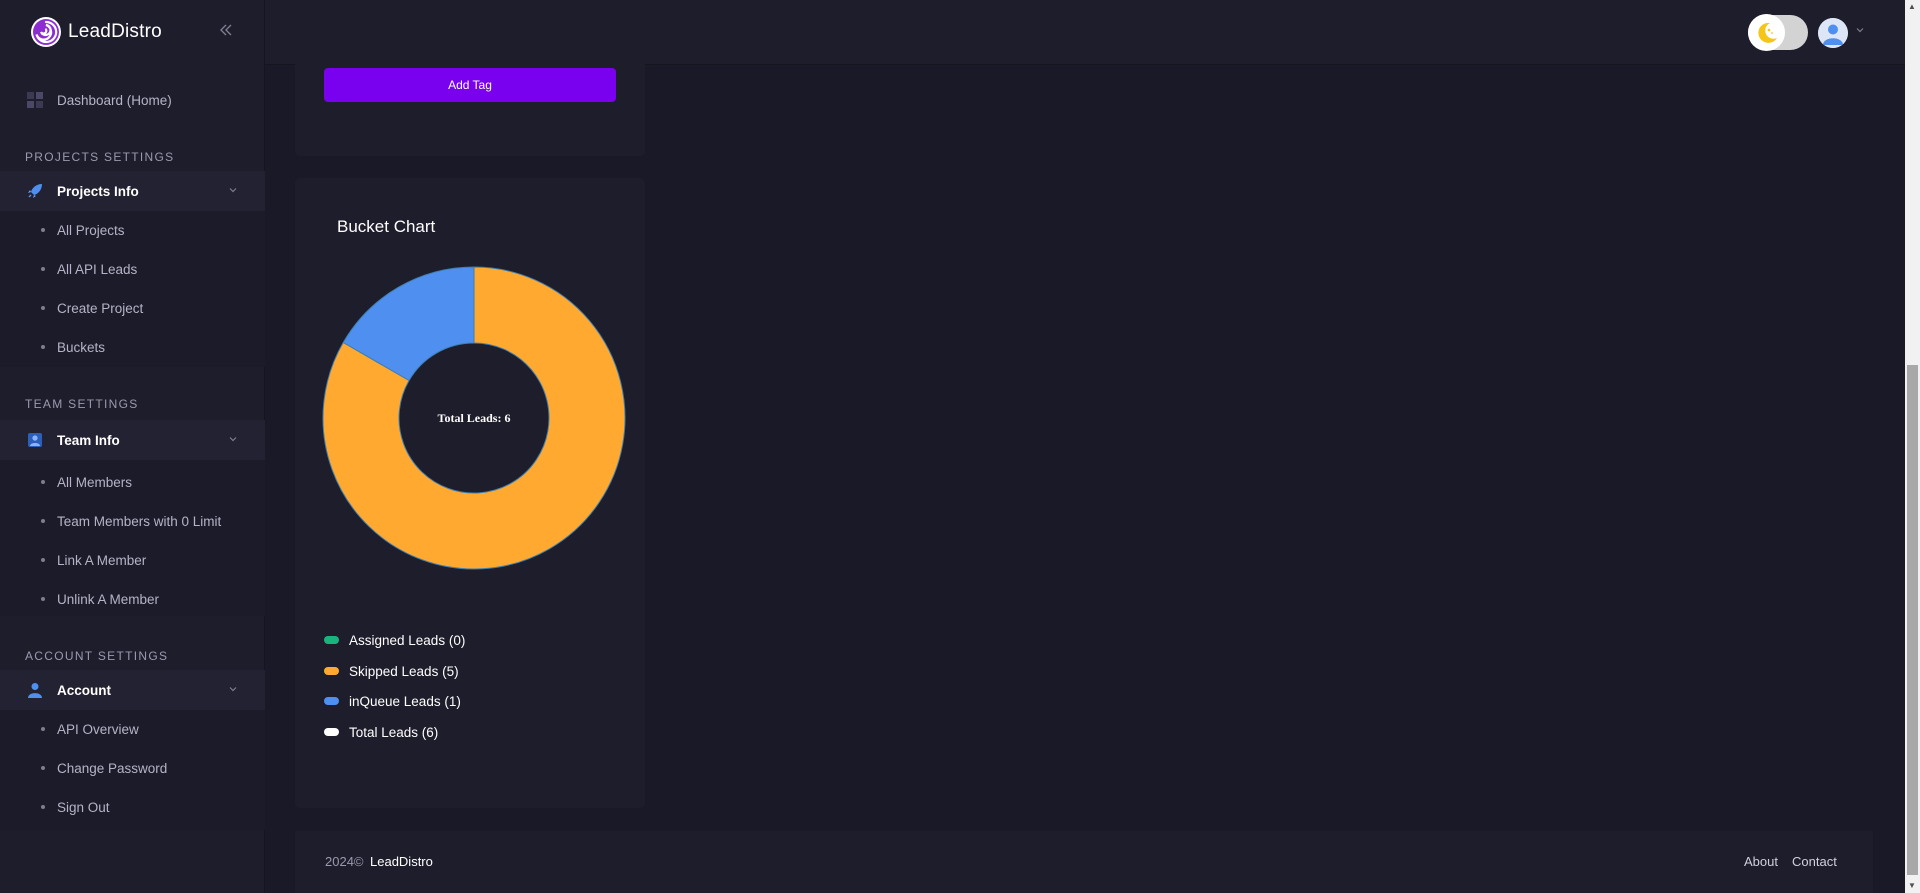 The height and width of the screenshot is (893, 1920). I want to click on sidebar-subitem-label: Sign Out, so click(83, 807).